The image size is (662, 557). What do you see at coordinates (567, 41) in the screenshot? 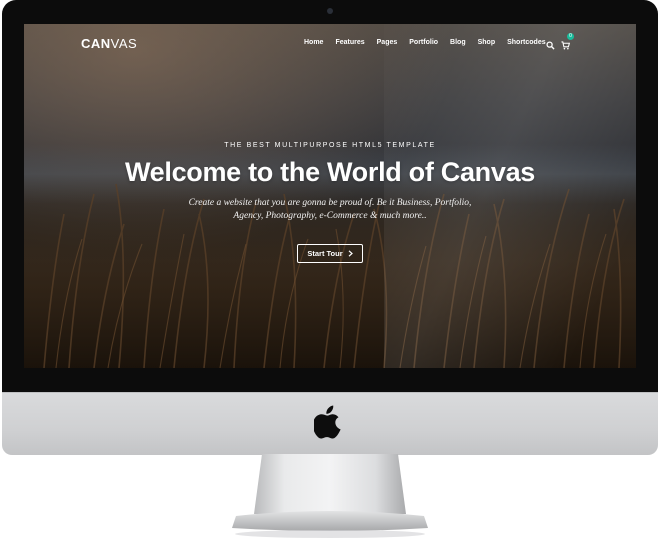
I see `cart-icon: 0` at bounding box center [567, 41].